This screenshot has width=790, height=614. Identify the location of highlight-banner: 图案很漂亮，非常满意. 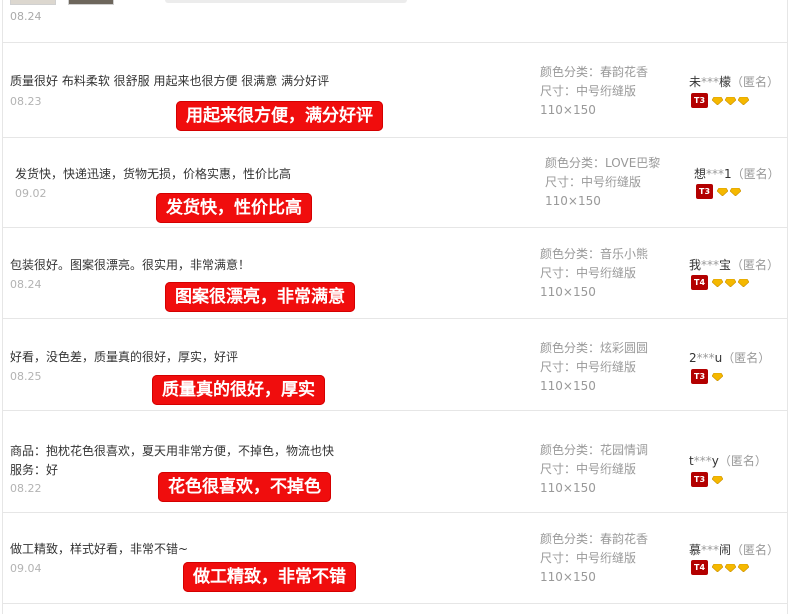
(260, 297).